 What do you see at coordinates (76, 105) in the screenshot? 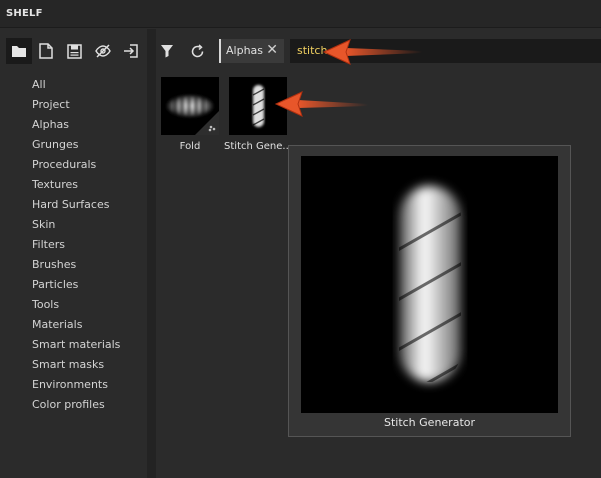
I see `category-project: Project` at bounding box center [76, 105].